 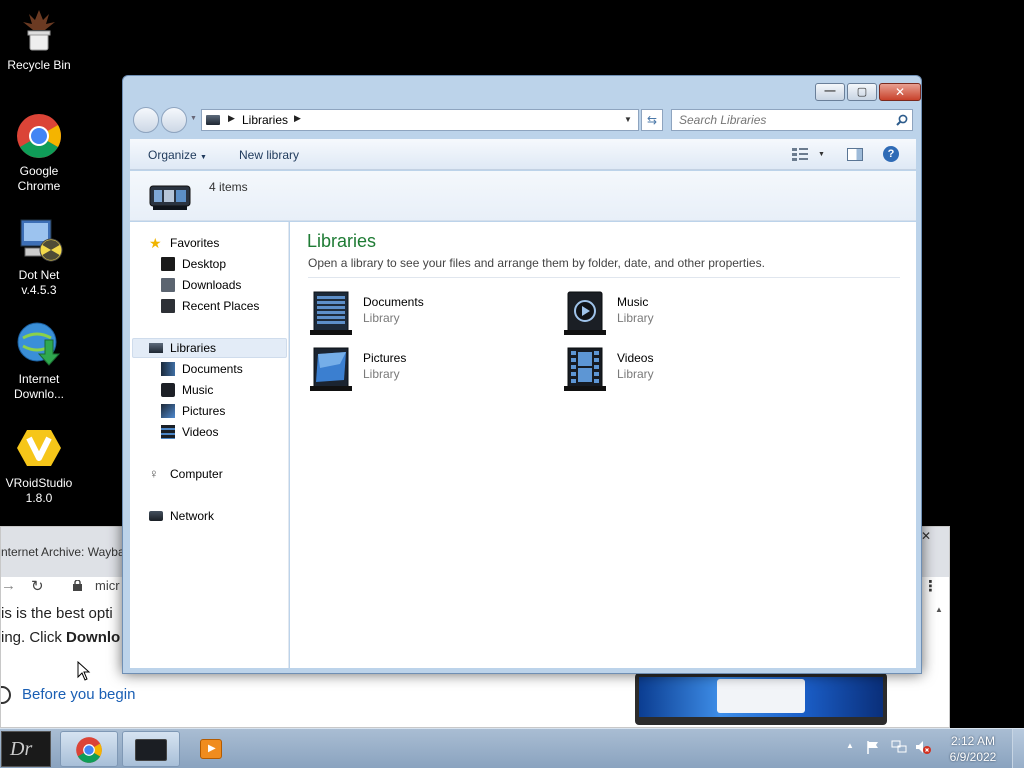 I want to click on preview-pane-icon, so click(x=855, y=154).